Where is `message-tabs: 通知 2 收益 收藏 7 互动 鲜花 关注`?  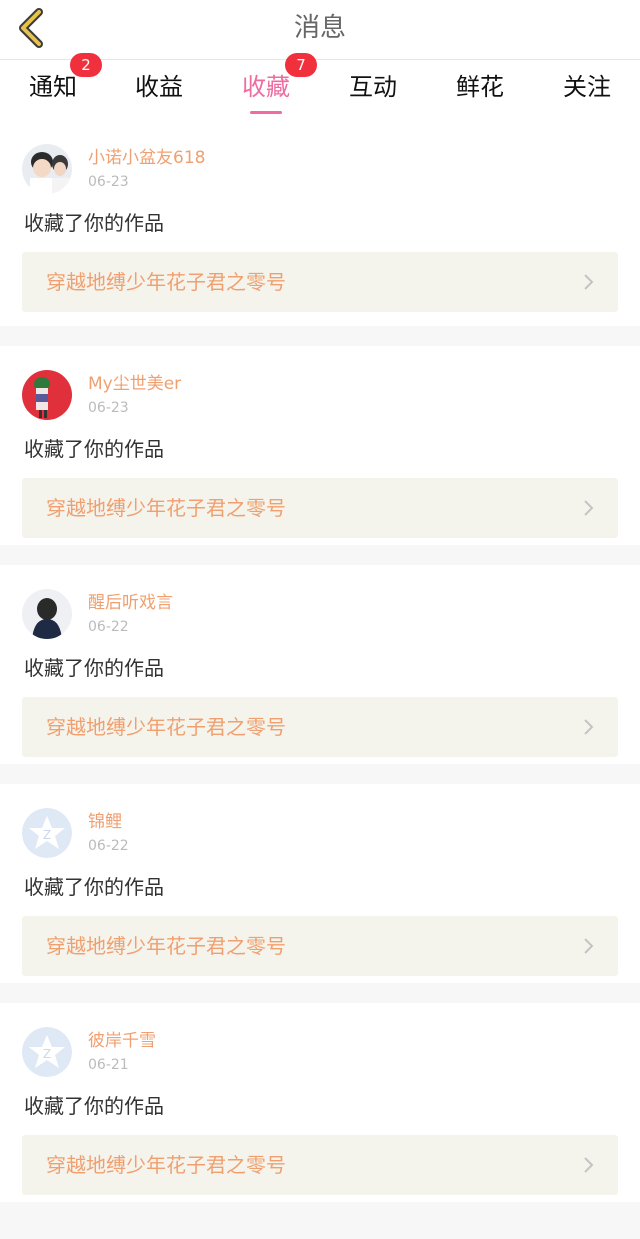 message-tabs: 通知 2 收益 收藏 7 互动 鲜花 关注 is located at coordinates (320, 86).